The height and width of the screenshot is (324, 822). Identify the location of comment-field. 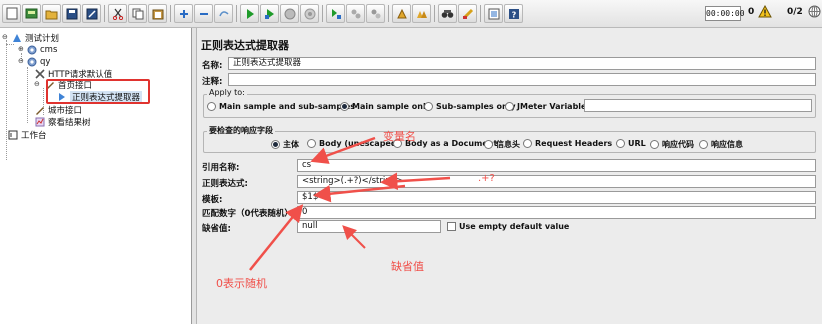
(522, 79).